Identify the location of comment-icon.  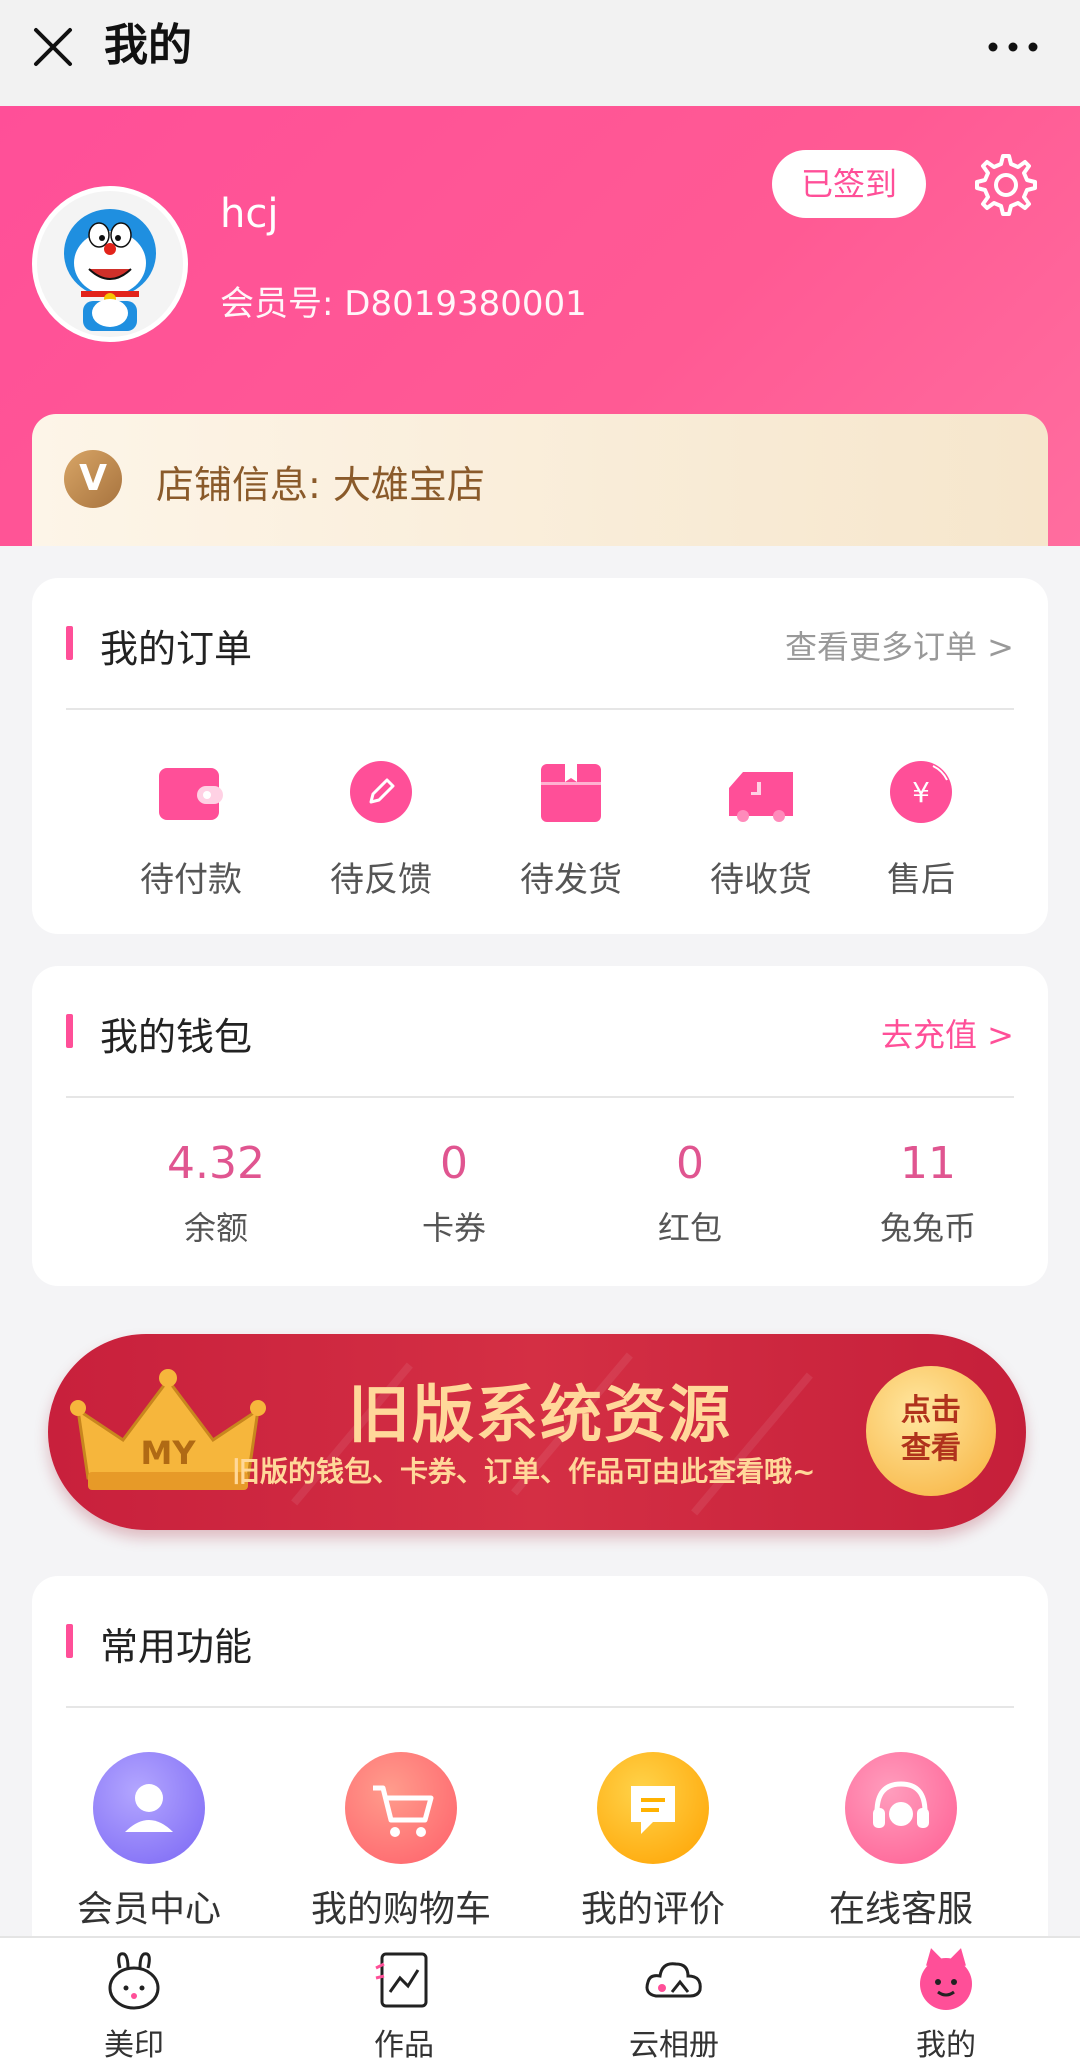
(653, 1808).